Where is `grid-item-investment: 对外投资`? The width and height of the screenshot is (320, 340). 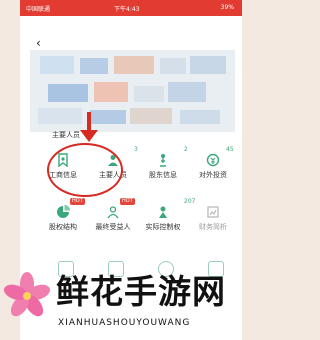 grid-item-investment: 对外投资 is located at coordinates (213, 166).